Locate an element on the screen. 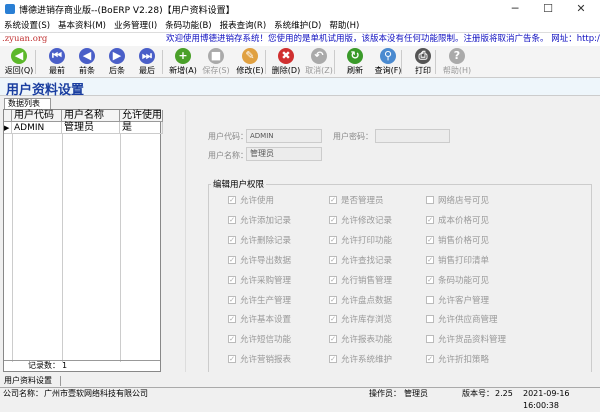  search-icon: ⚲ is located at coordinates (388, 56).